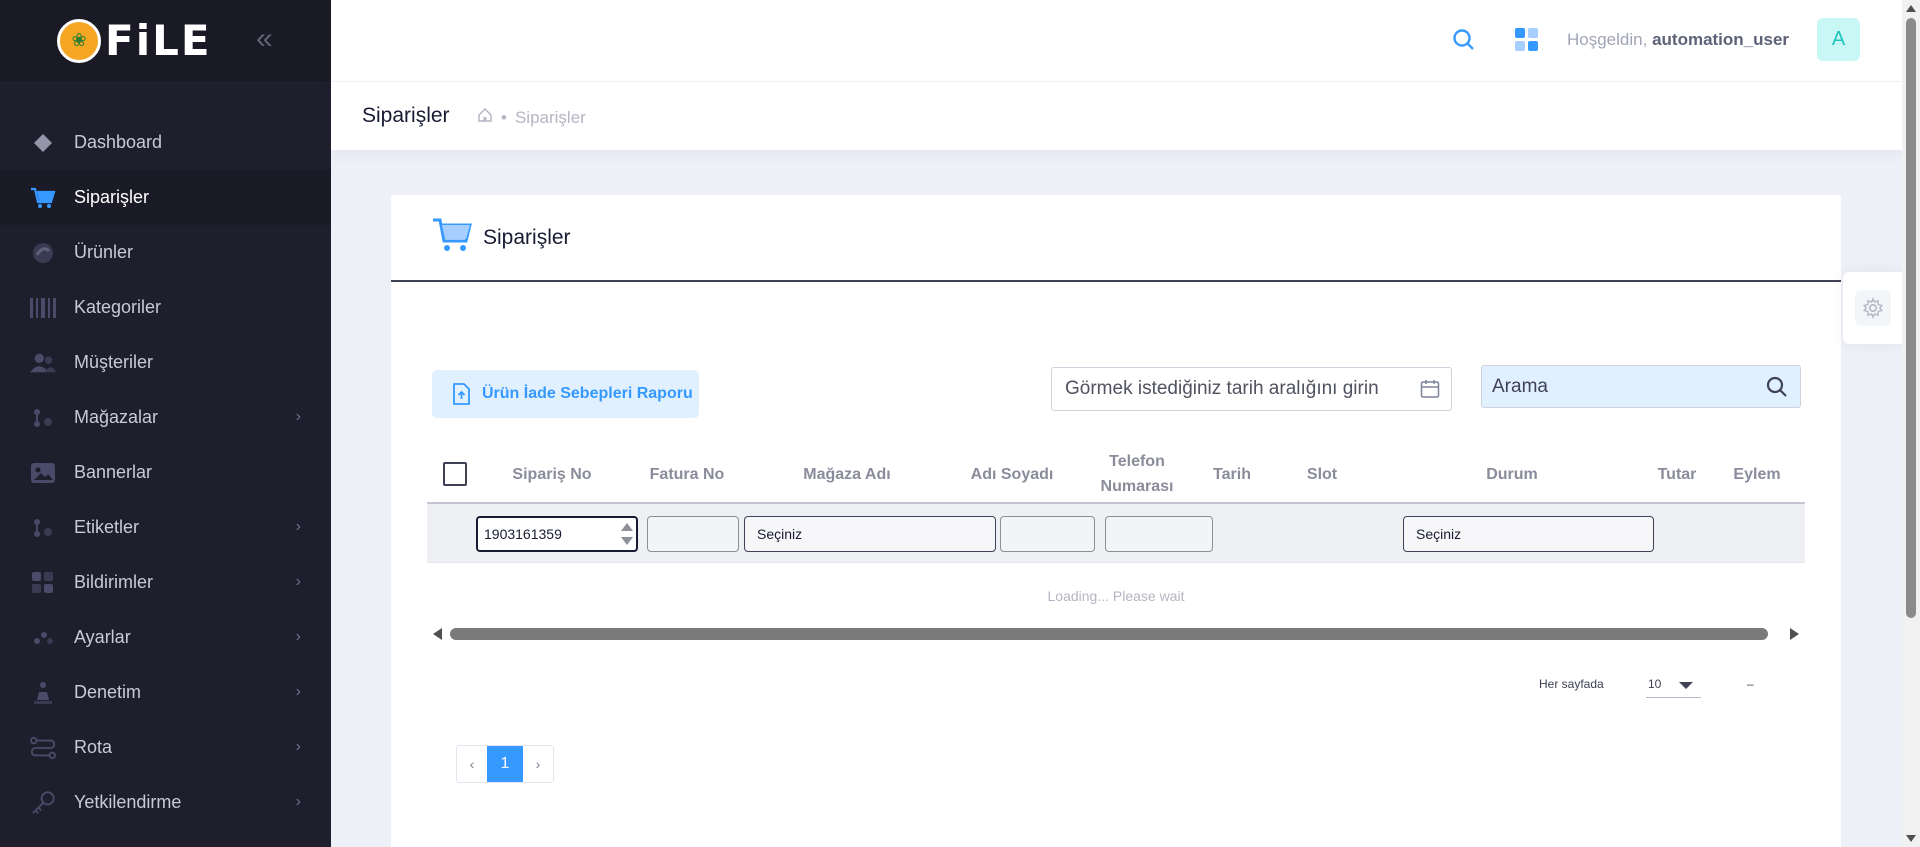 Image resolution: width=1920 pixels, height=847 pixels. What do you see at coordinates (1838, 39) in the screenshot?
I see `avatar: A` at bounding box center [1838, 39].